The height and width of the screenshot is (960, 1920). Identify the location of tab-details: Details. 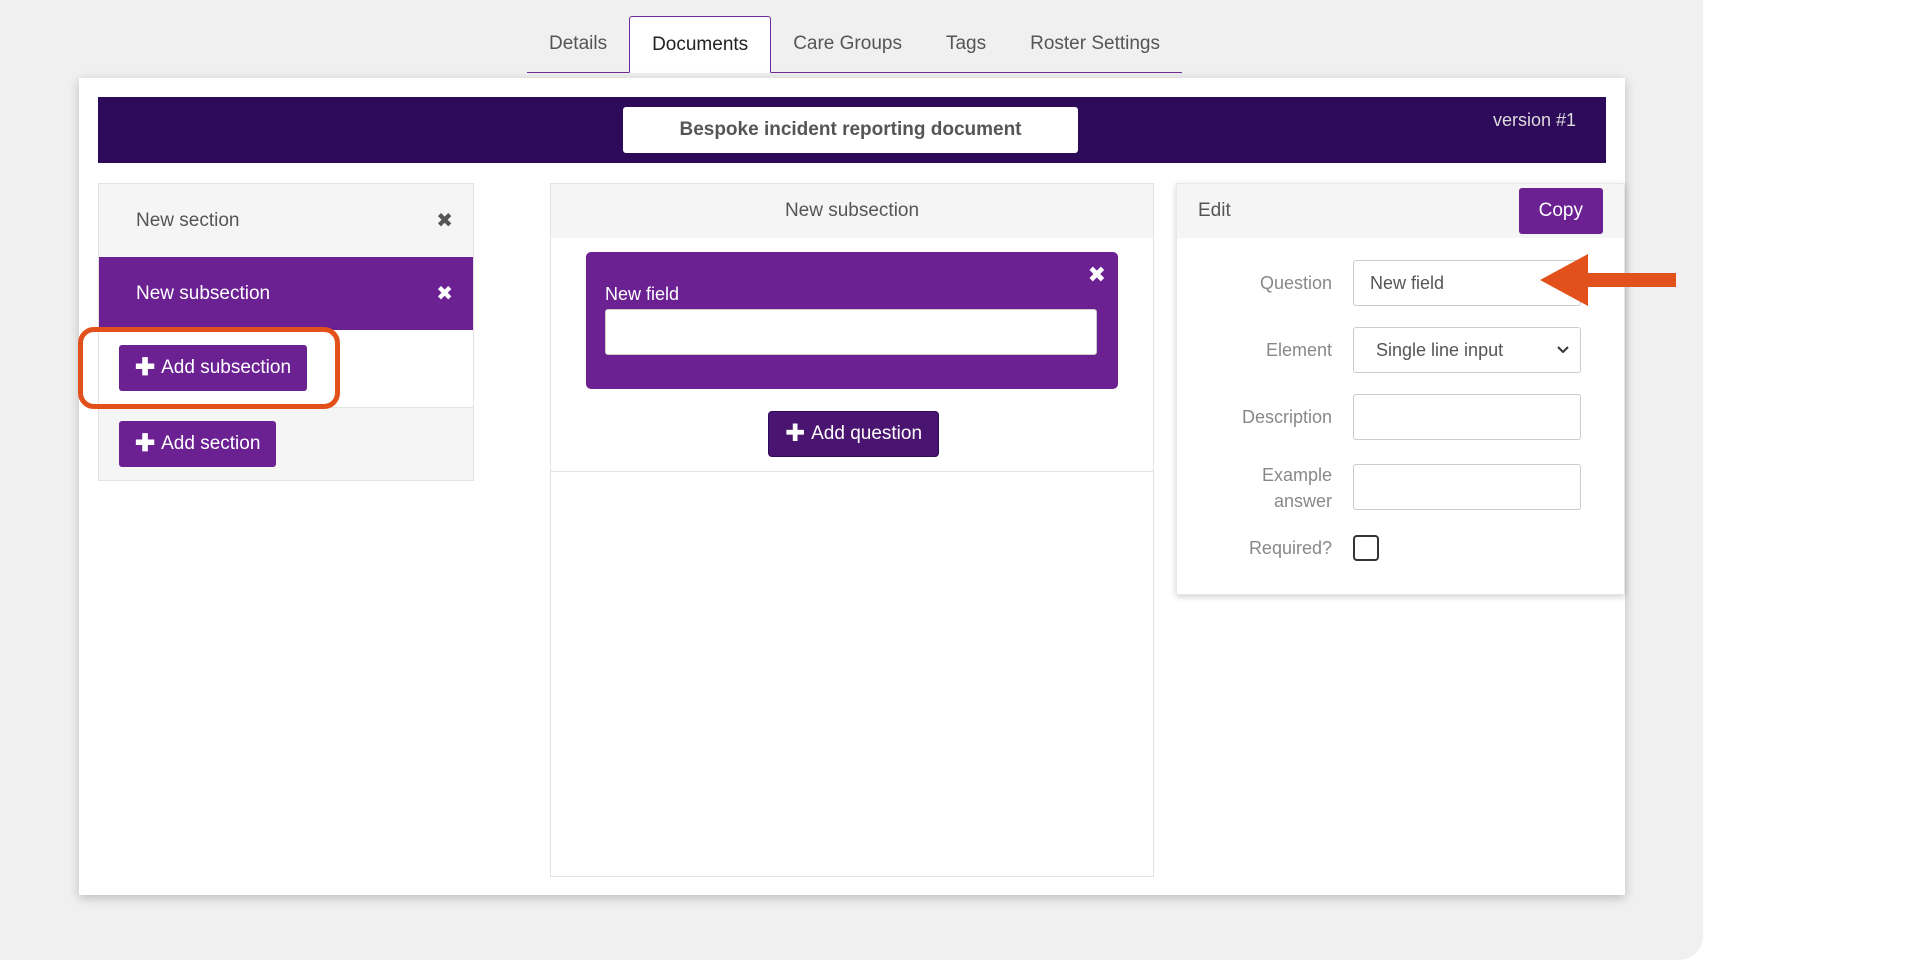
(578, 44).